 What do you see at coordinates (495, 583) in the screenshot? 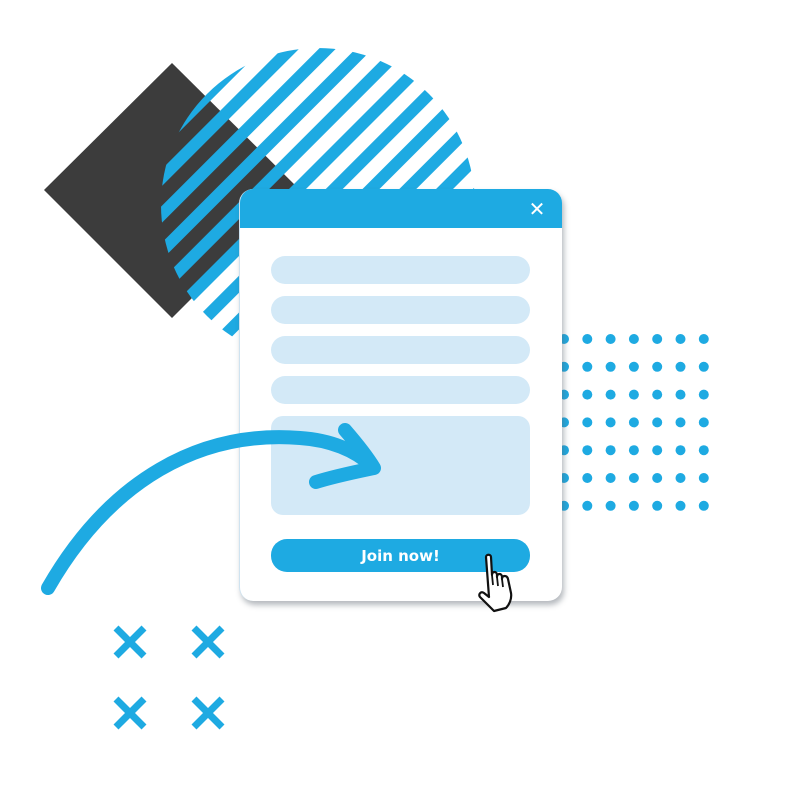
I see `hand-cursor-icon` at bounding box center [495, 583].